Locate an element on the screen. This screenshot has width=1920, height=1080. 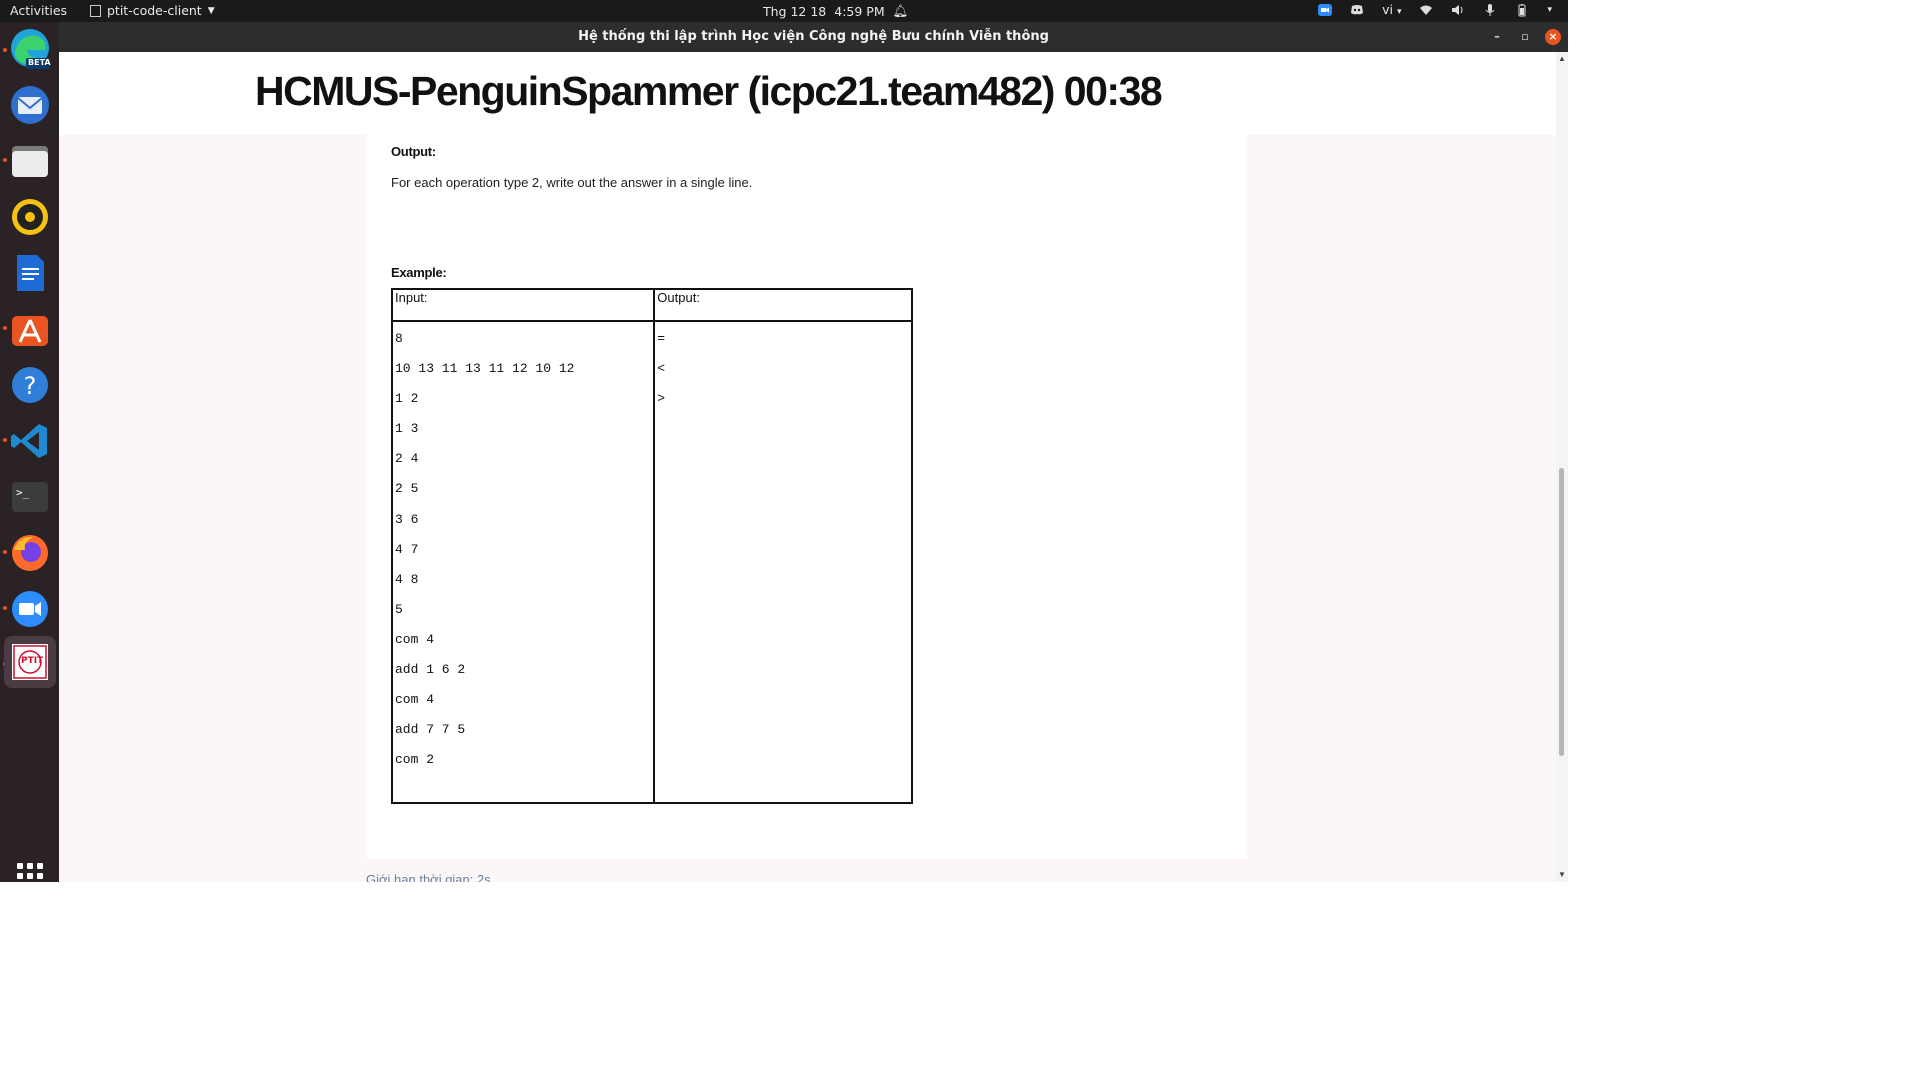
input-line: 10 13 11 13 11 12 10 12 is located at coordinates (485, 369).